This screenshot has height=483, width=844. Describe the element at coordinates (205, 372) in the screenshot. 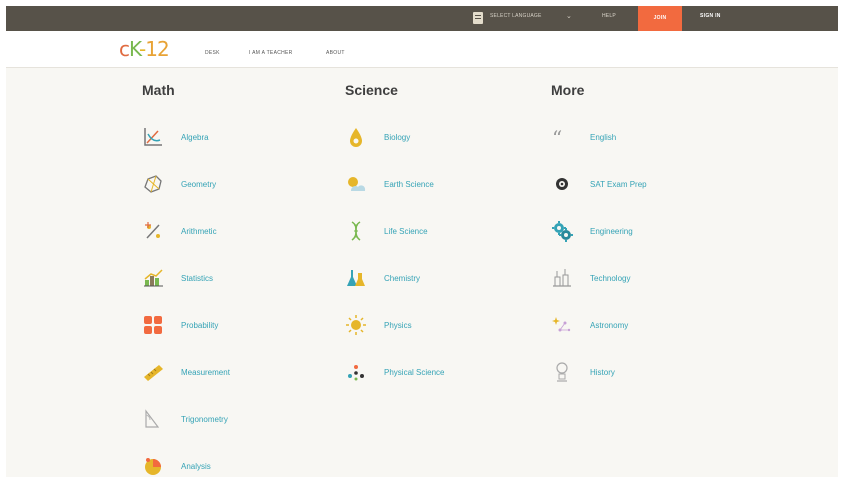

I see `subject-label: Measurement` at that location.